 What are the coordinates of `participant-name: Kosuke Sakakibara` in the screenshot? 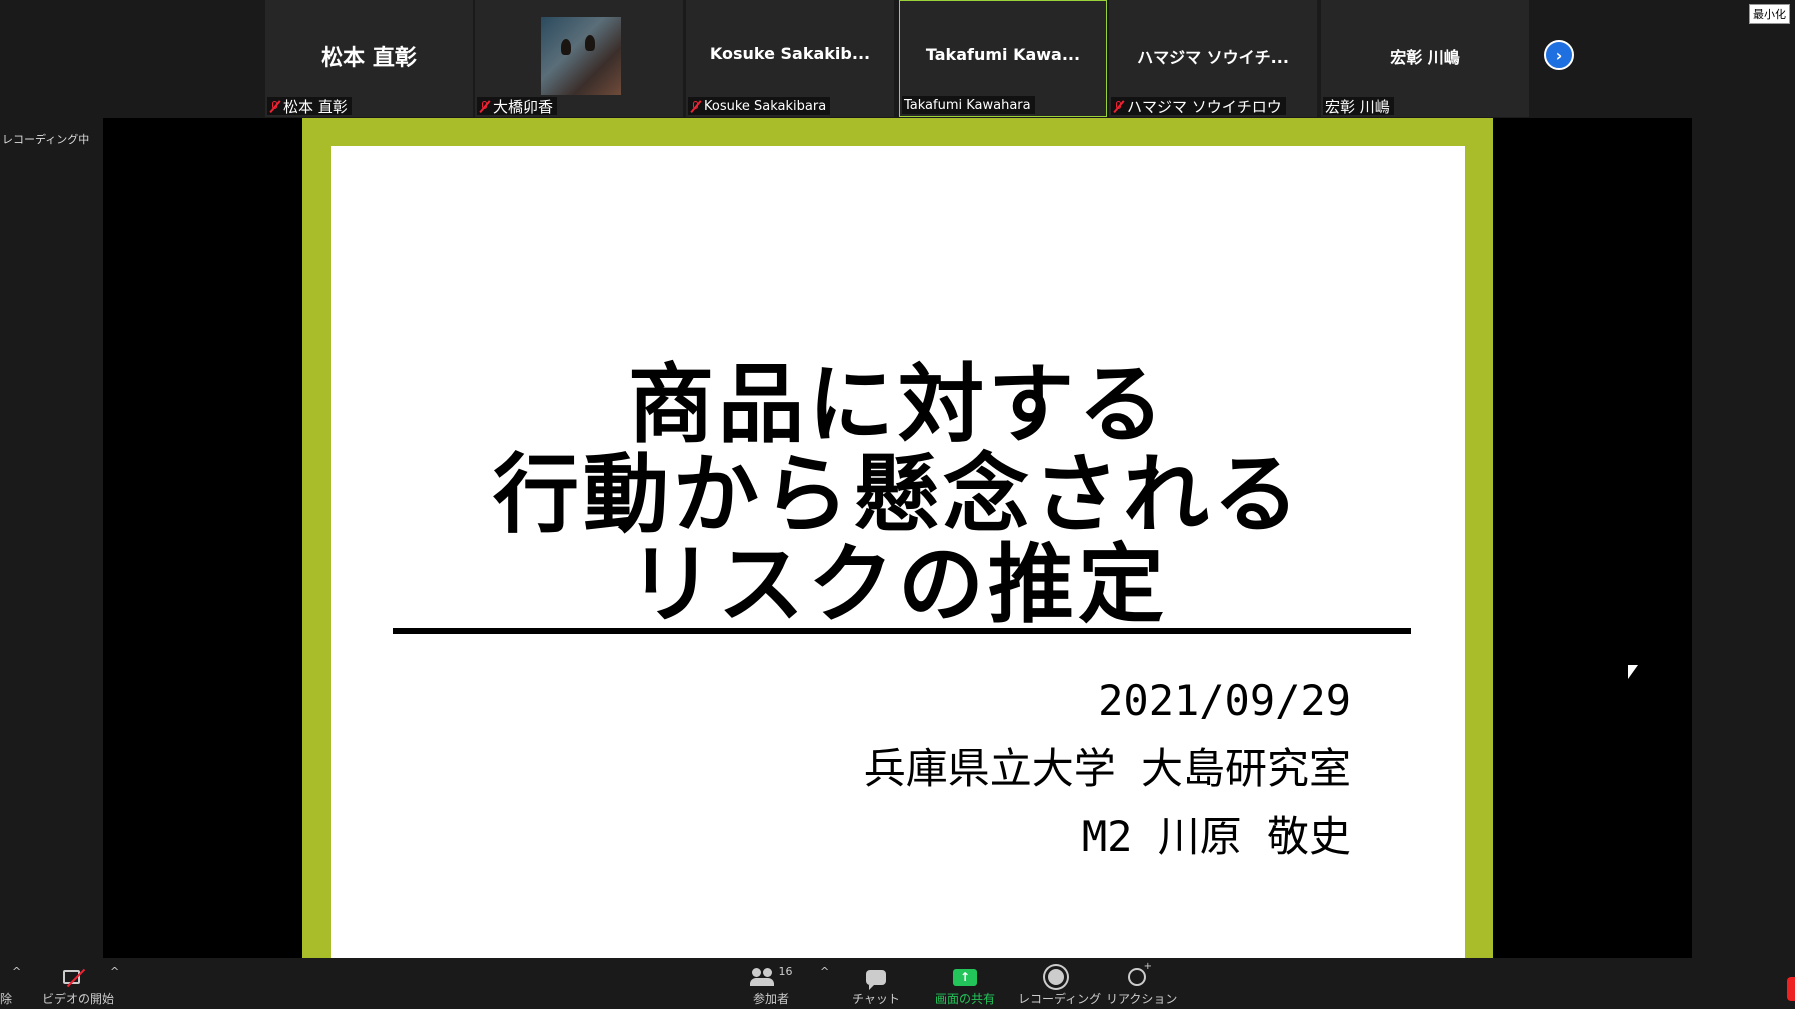 It's located at (765, 106).